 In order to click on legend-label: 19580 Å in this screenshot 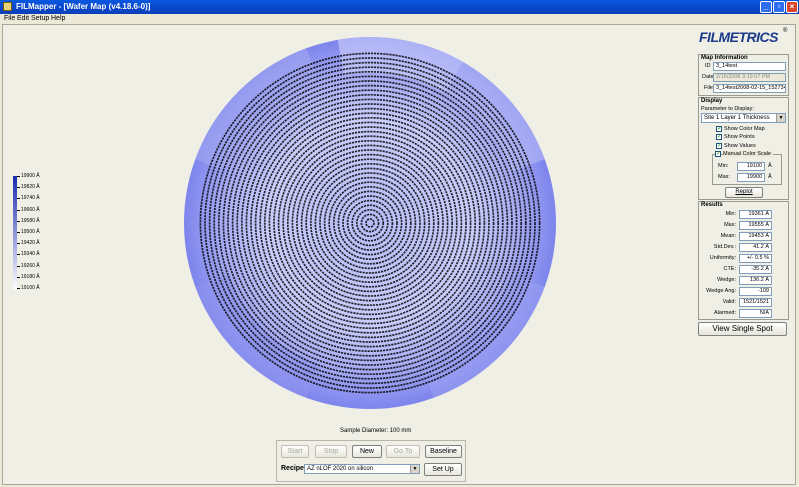, I will do `click(30, 221)`.